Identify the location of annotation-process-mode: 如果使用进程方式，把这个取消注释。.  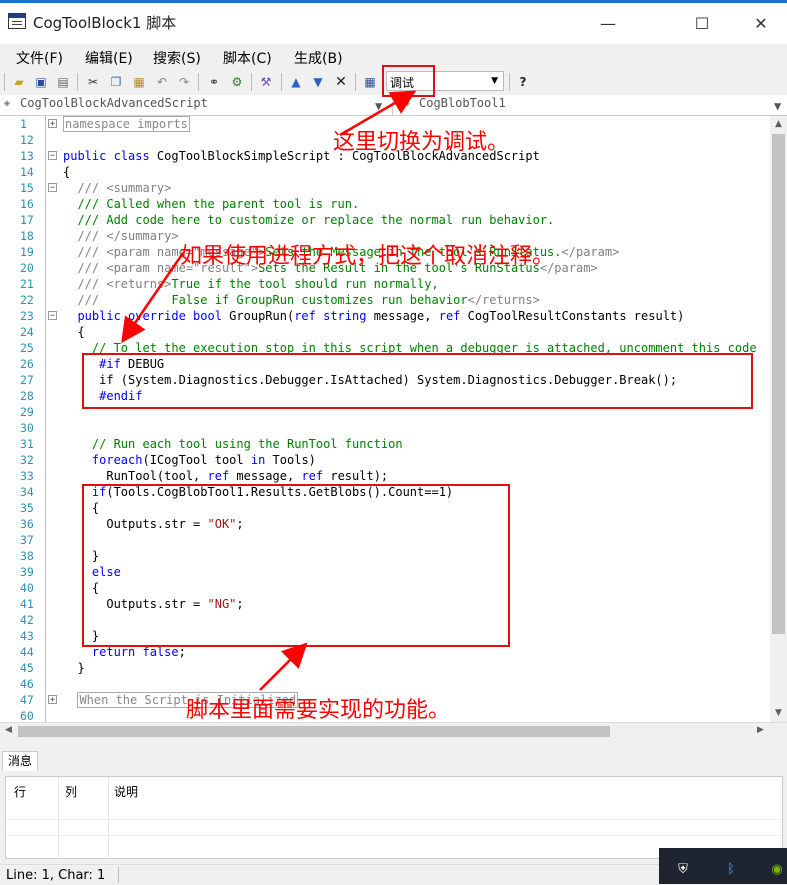
(367, 256).